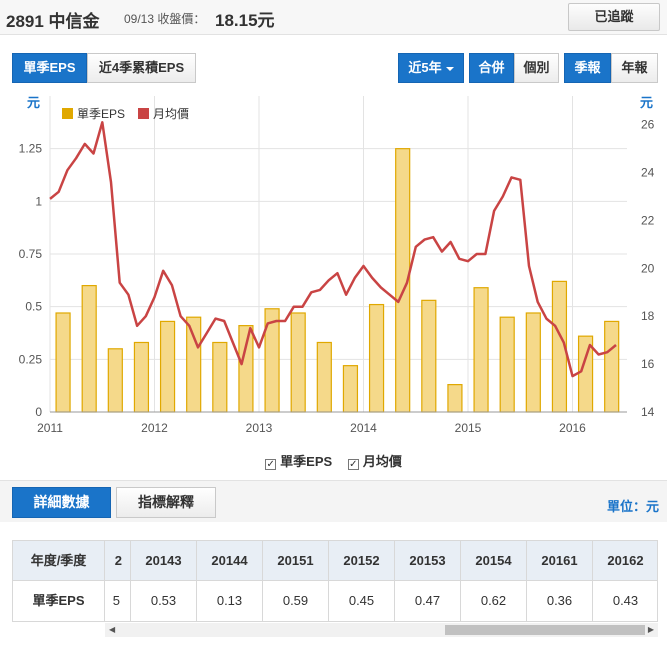 The height and width of the screenshot is (651, 667). I want to click on scroll-right-icon: ▶, so click(651, 629).